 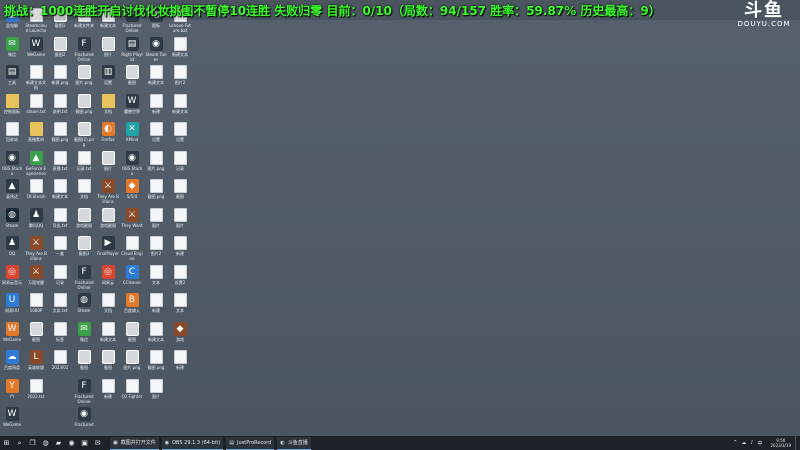 I want to click on desktop-icon: ♟ 腾讯QQ, so click(x=36, y=220).